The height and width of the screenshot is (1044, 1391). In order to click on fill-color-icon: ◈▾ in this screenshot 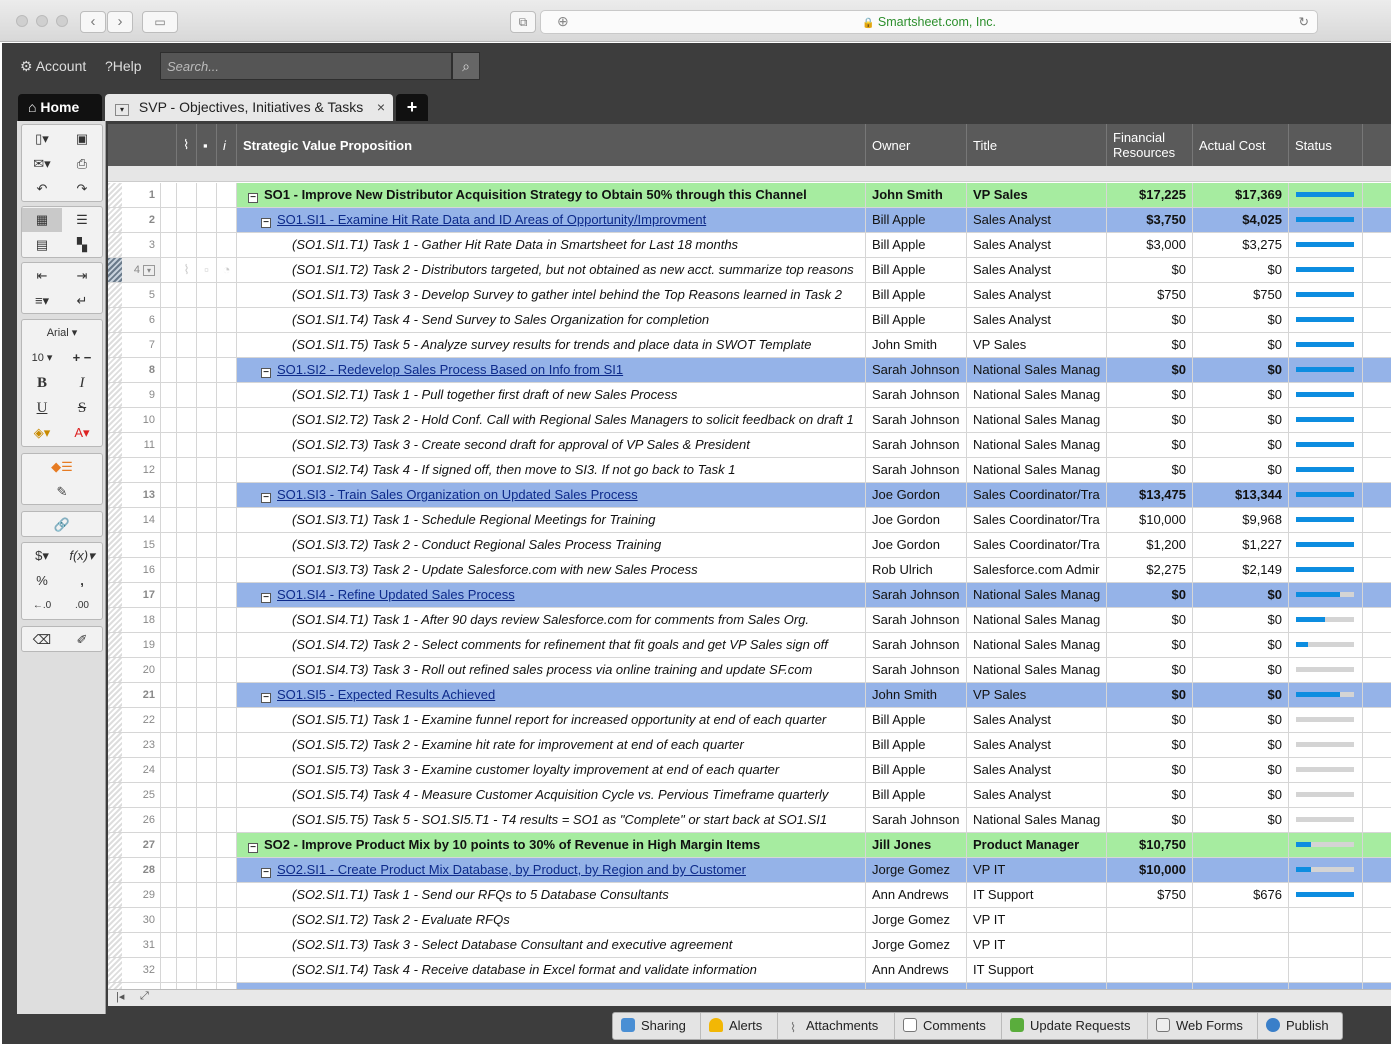, I will do `click(42, 433)`.